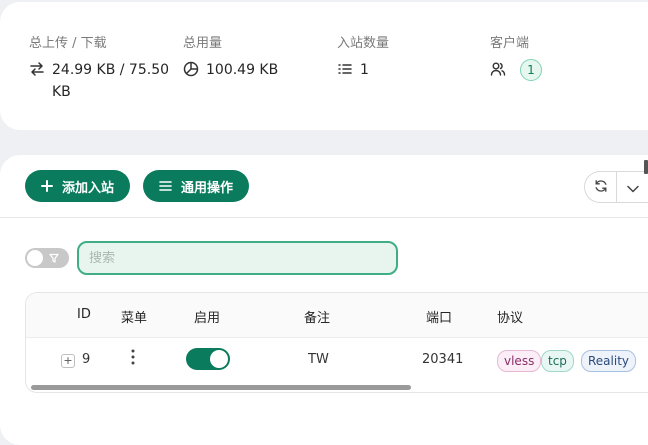 Image resolution: width=648 pixels, height=445 pixels. I want to click on more-icon, so click(133, 359).